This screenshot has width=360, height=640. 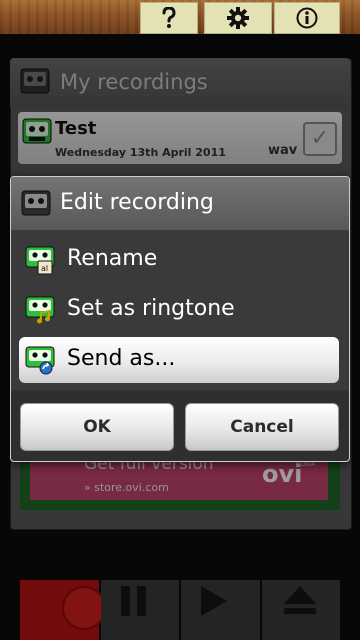 I want to click on settings-gear-icon, so click(x=238, y=18).